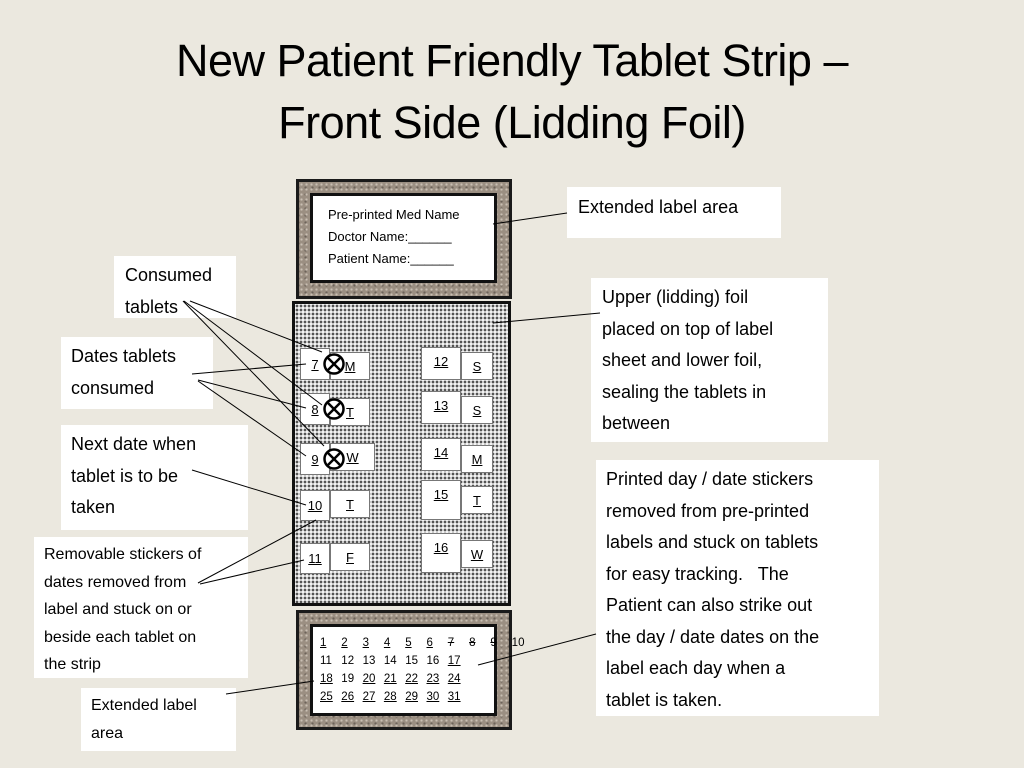 The image size is (1024, 768). Describe the element at coordinates (390, 697) in the screenshot. I see `calendar-date: 28` at that location.